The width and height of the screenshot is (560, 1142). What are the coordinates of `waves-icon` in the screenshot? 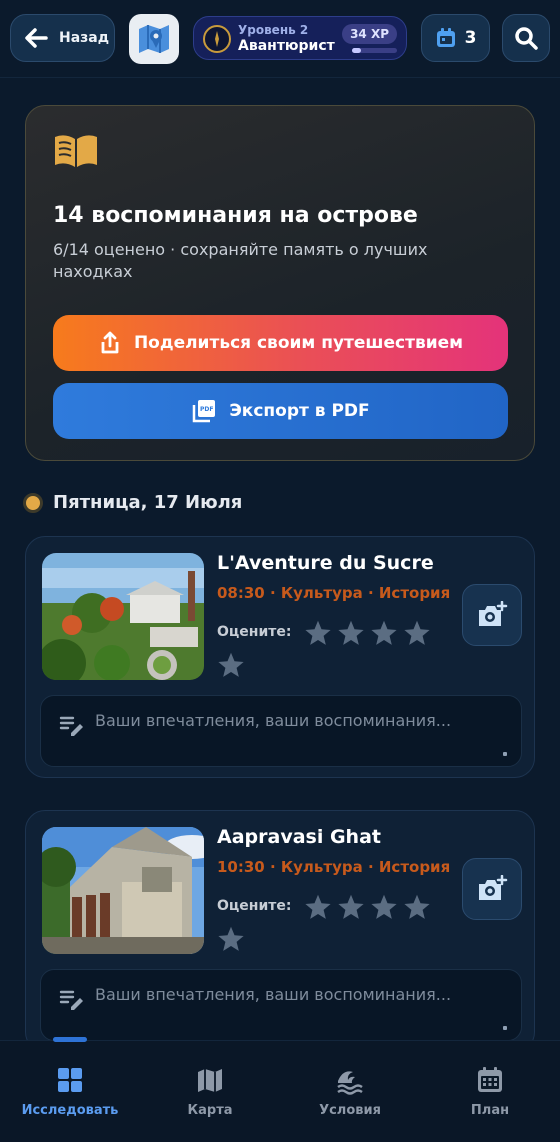 It's located at (350, 1083).